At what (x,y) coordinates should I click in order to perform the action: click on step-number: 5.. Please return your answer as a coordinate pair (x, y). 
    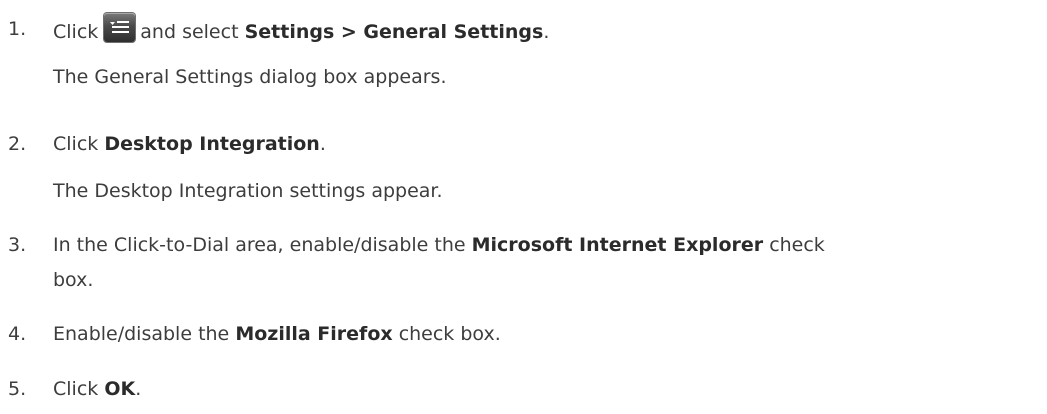
    Looking at the image, I should click on (17, 389).